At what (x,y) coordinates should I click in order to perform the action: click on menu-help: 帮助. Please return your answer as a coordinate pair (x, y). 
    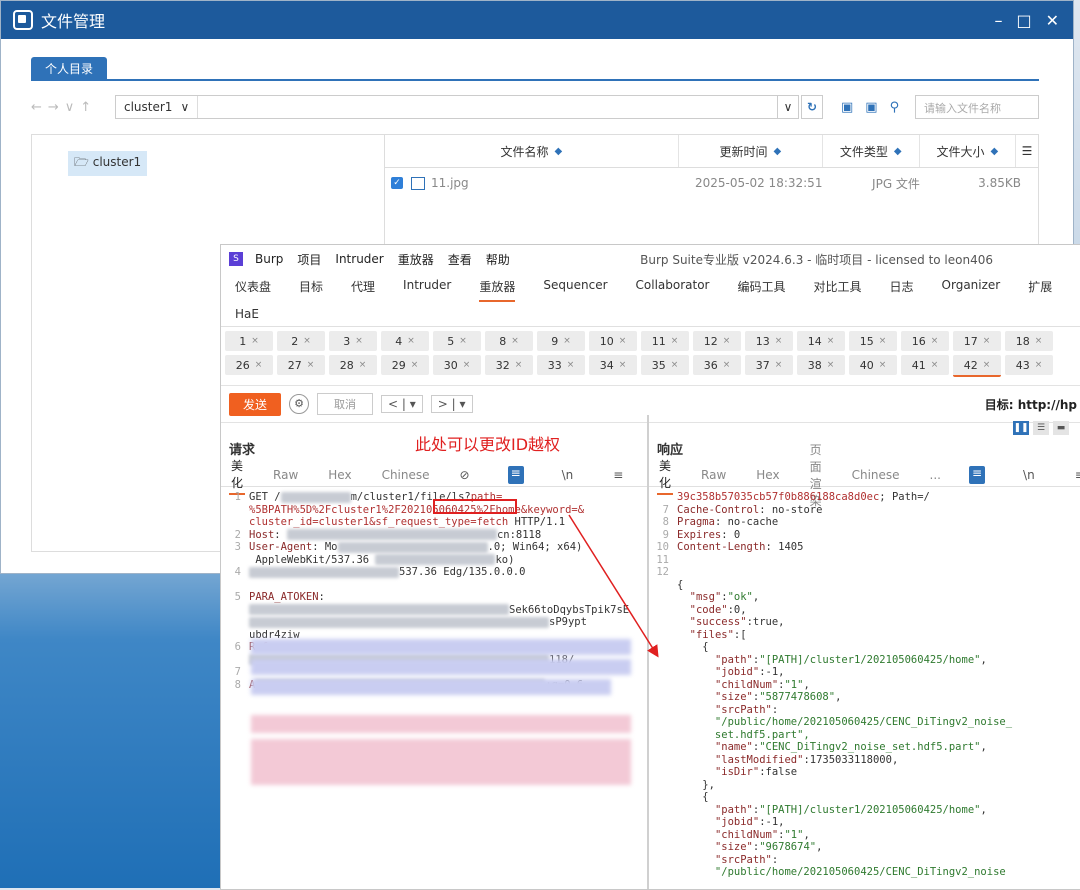
    Looking at the image, I should click on (498, 259).